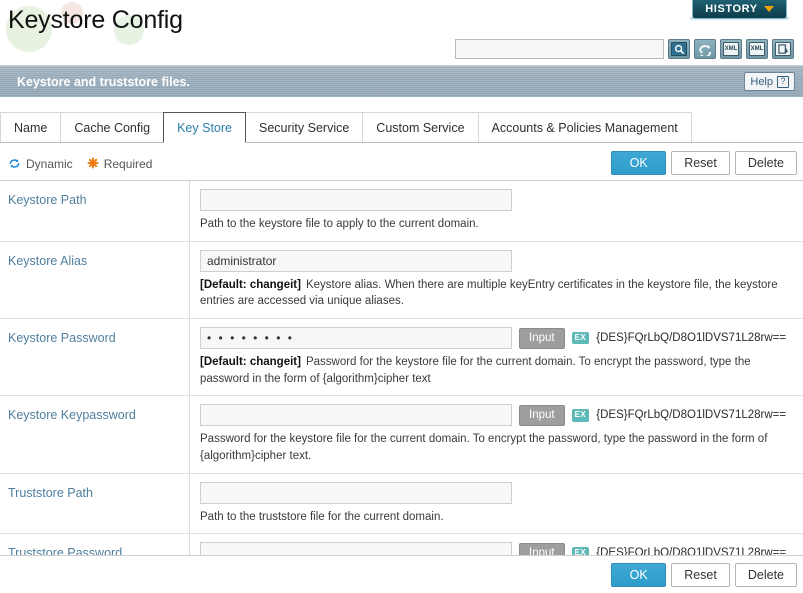 The width and height of the screenshot is (803, 593). I want to click on field-label: Keystore Password, so click(95, 357).